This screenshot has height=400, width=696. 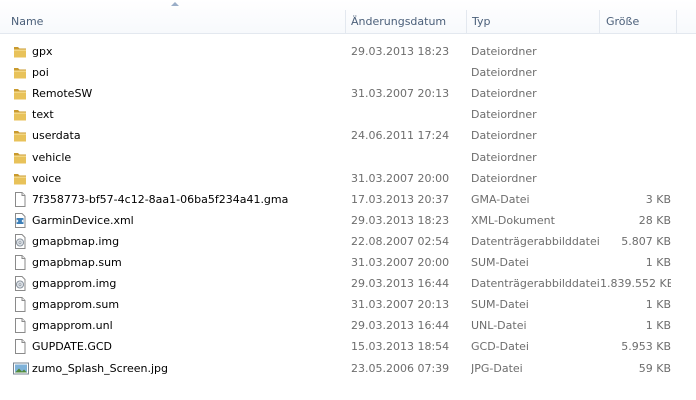 What do you see at coordinates (62, 94) in the screenshot?
I see `file-name: RemoteSW` at bounding box center [62, 94].